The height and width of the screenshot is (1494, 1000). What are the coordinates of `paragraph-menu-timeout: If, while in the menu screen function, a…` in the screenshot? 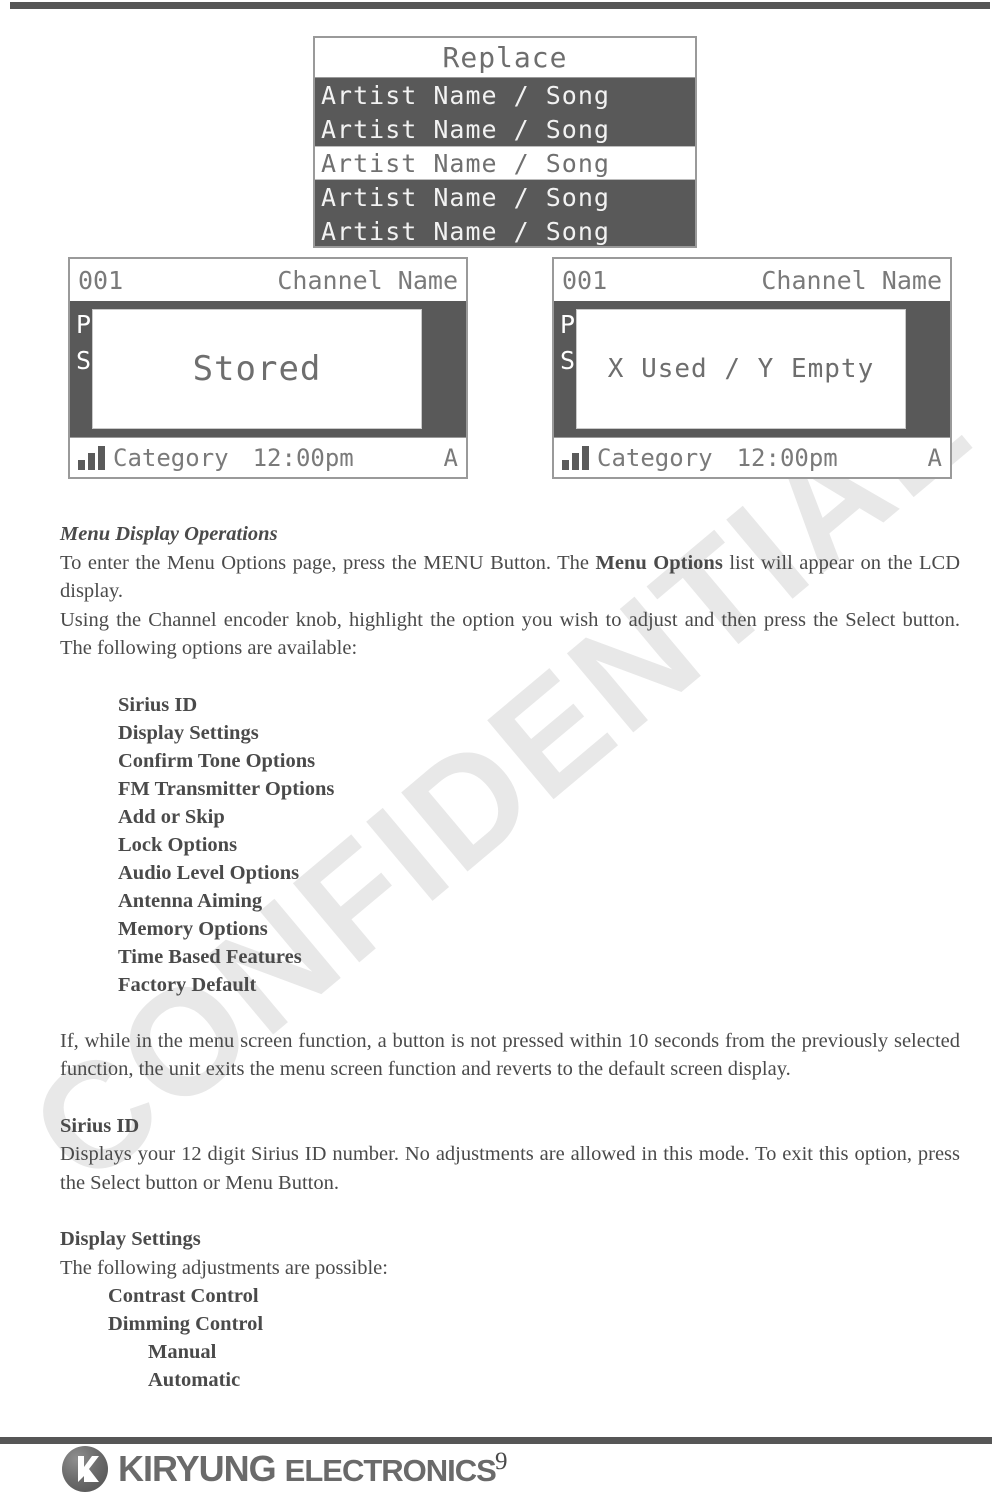 It's located at (510, 1055).